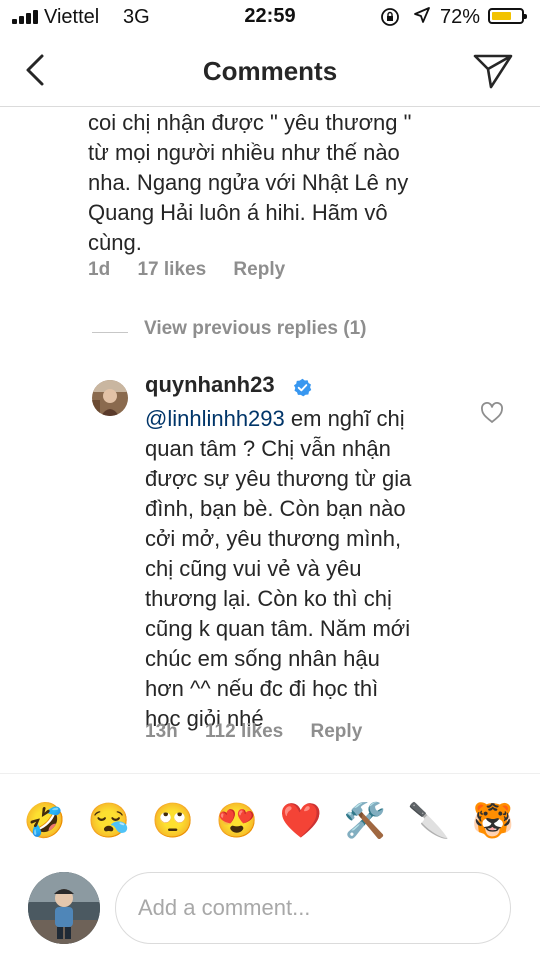 The image size is (540, 960). What do you see at coordinates (115, 242) in the screenshot?
I see `comment-text-line: cùng.` at bounding box center [115, 242].